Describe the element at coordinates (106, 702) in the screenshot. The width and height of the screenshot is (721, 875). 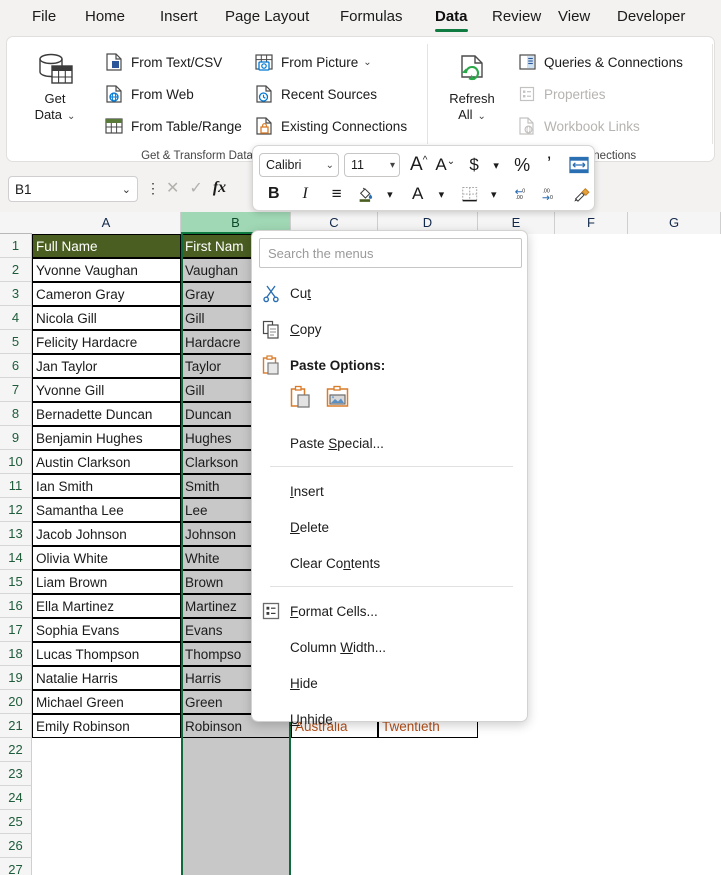
I see `cell-A20: Michael Green` at that location.